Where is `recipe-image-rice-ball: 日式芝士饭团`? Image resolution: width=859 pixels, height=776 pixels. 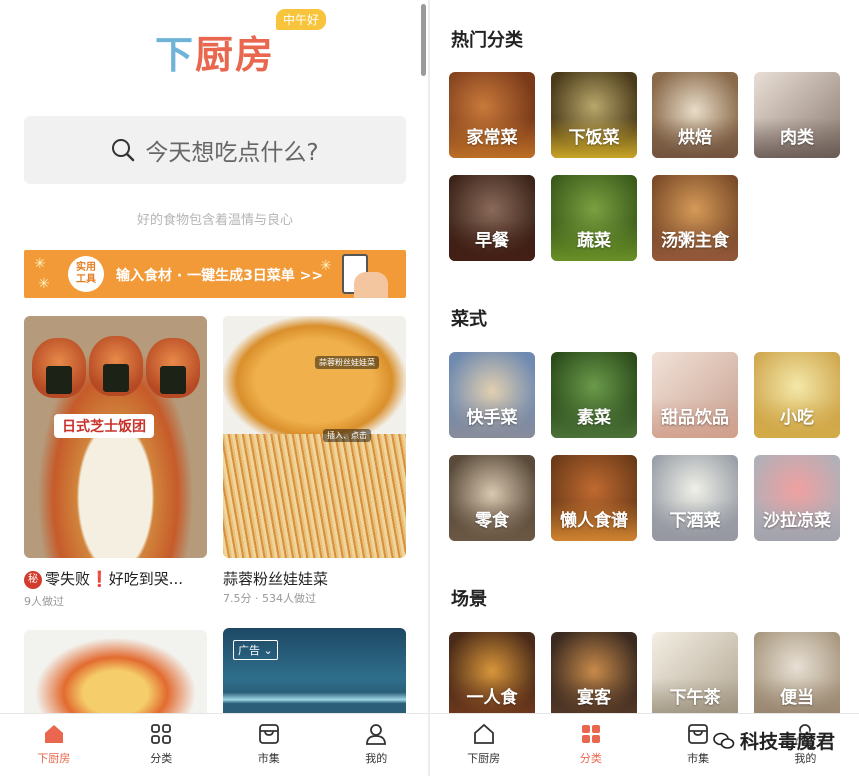
recipe-image-rice-ball: 日式芝士饭团 is located at coordinates (115, 437).